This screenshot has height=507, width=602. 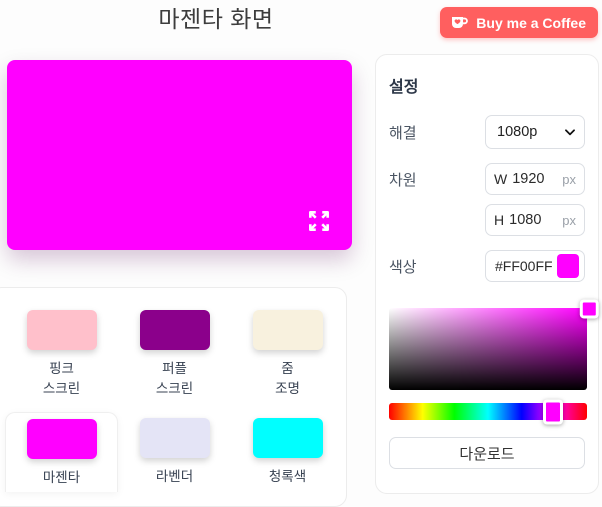 What do you see at coordinates (403, 133) in the screenshot?
I see `resolution-label: 해결` at bounding box center [403, 133].